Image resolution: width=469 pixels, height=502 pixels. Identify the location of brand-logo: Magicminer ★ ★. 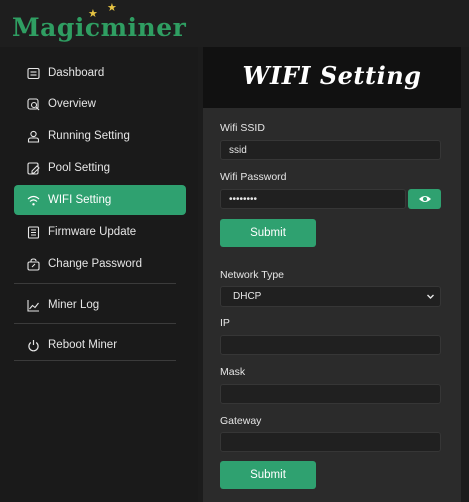
(102, 25).